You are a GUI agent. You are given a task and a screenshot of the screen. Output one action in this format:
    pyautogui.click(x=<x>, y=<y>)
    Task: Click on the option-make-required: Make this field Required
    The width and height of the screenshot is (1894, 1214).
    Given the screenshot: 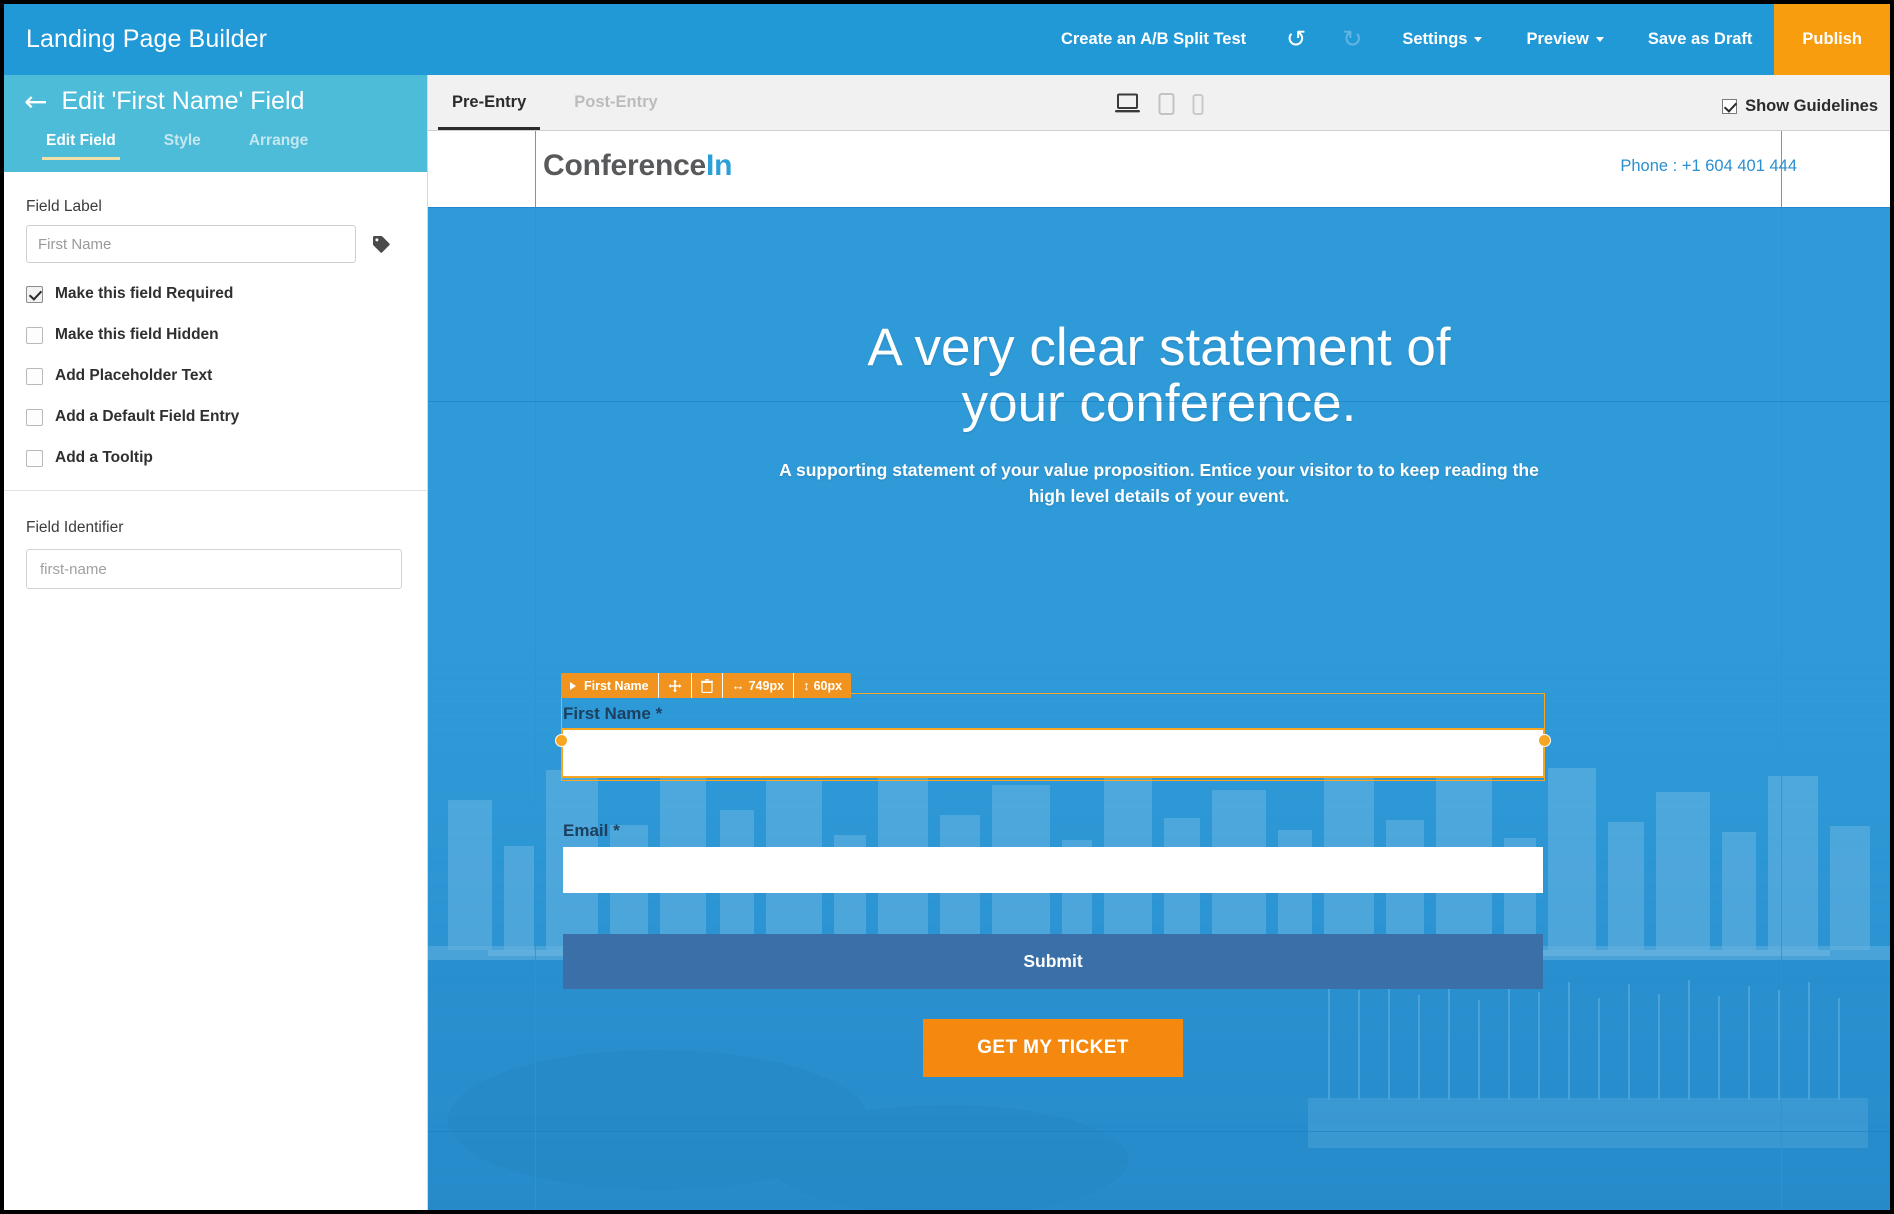 What is the action you would take?
    pyautogui.click(x=215, y=294)
    